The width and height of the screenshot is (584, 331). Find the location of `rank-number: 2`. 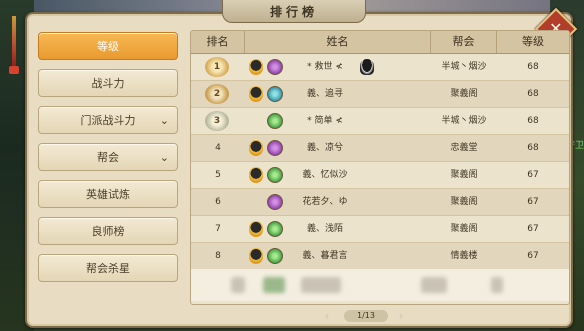

rank-number: 2 is located at coordinates (217, 94).